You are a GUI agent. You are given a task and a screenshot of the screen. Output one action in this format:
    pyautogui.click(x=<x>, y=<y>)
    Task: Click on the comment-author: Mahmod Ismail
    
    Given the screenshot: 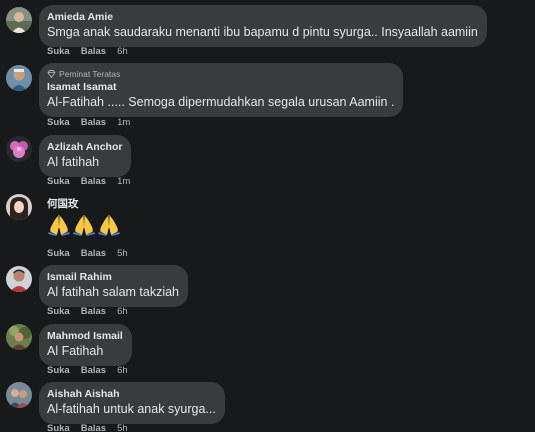 What is the action you would take?
    pyautogui.click(x=85, y=336)
    